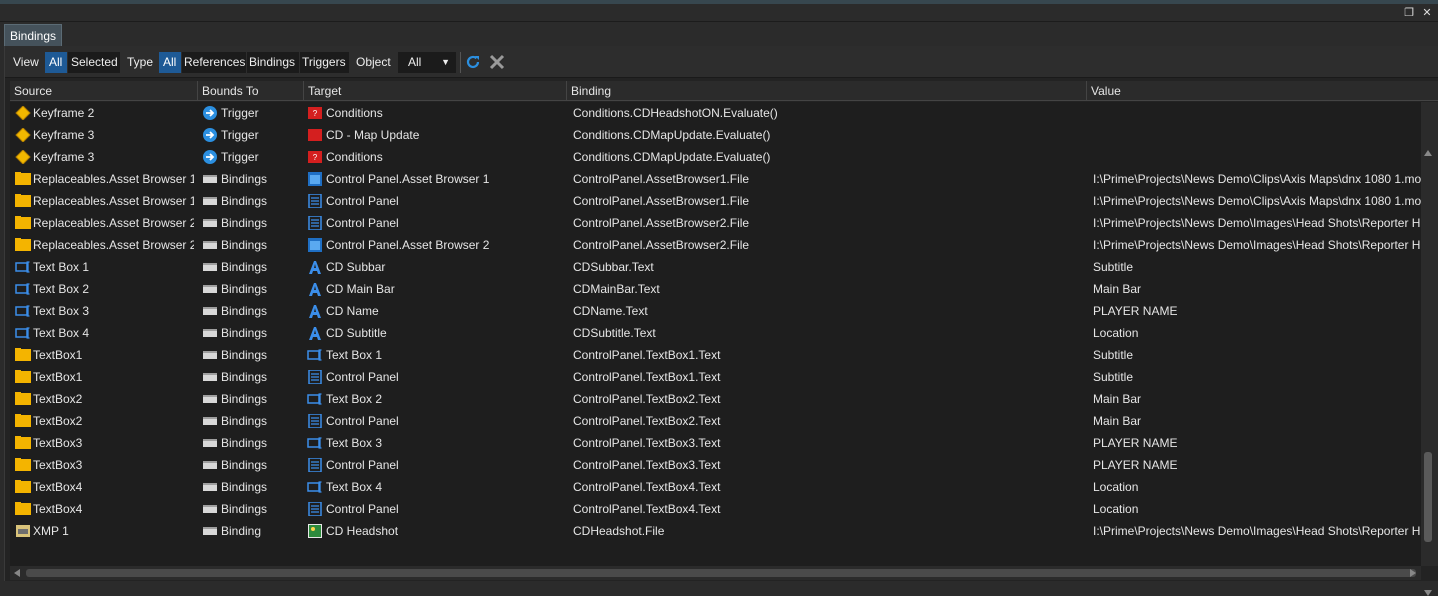  Describe the element at coordinates (1409, 13) in the screenshot. I see `restore-icon: ❐` at that location.